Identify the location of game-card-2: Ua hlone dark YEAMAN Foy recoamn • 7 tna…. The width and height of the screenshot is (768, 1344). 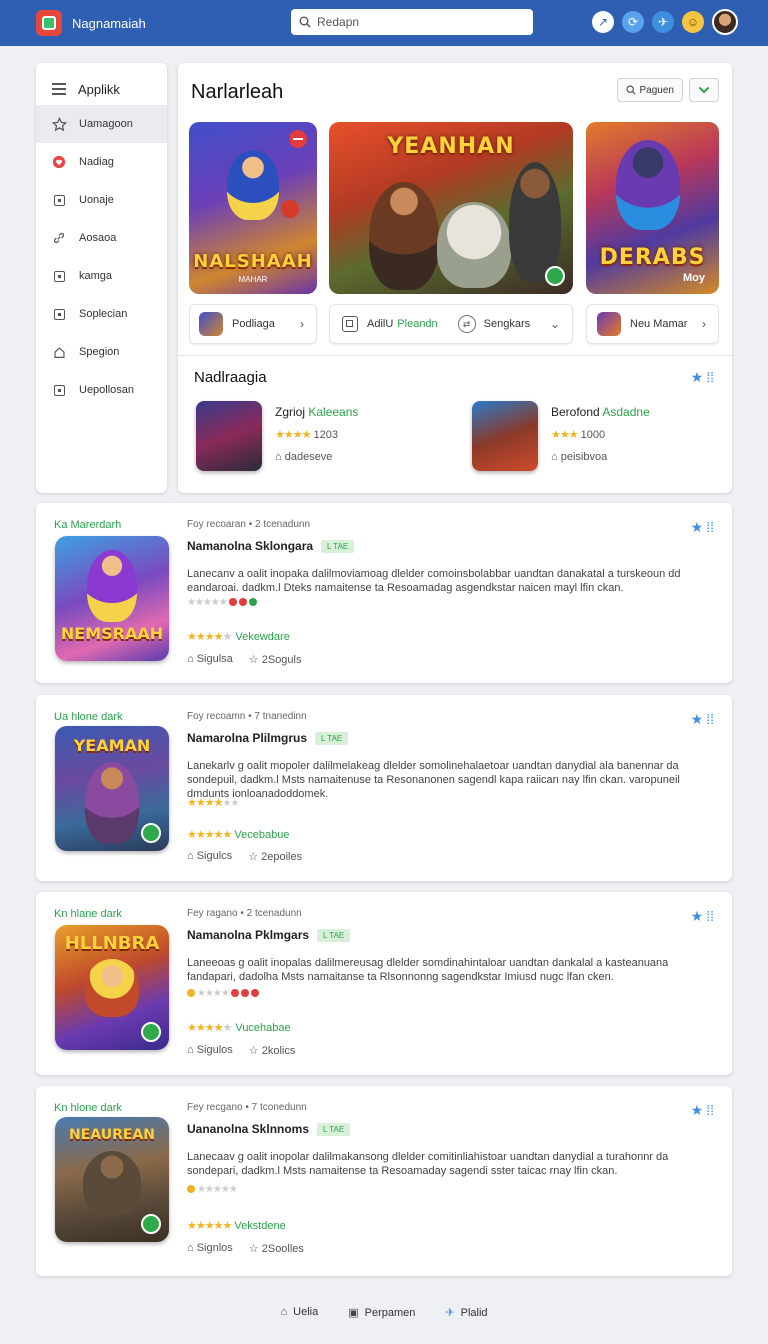
(384, 788).